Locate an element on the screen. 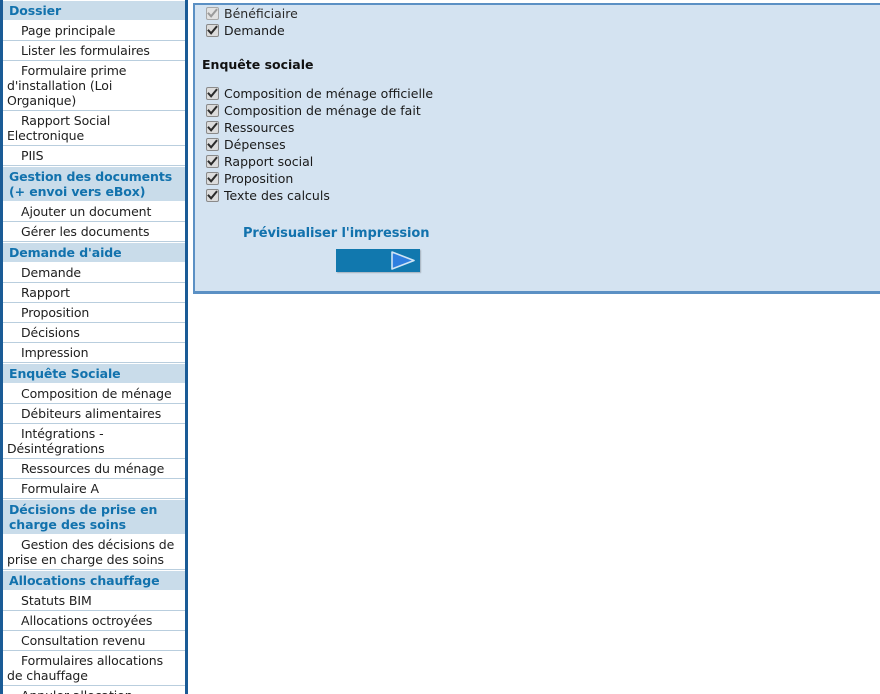  checkbox-proposition is located at coordinates (212, 178).